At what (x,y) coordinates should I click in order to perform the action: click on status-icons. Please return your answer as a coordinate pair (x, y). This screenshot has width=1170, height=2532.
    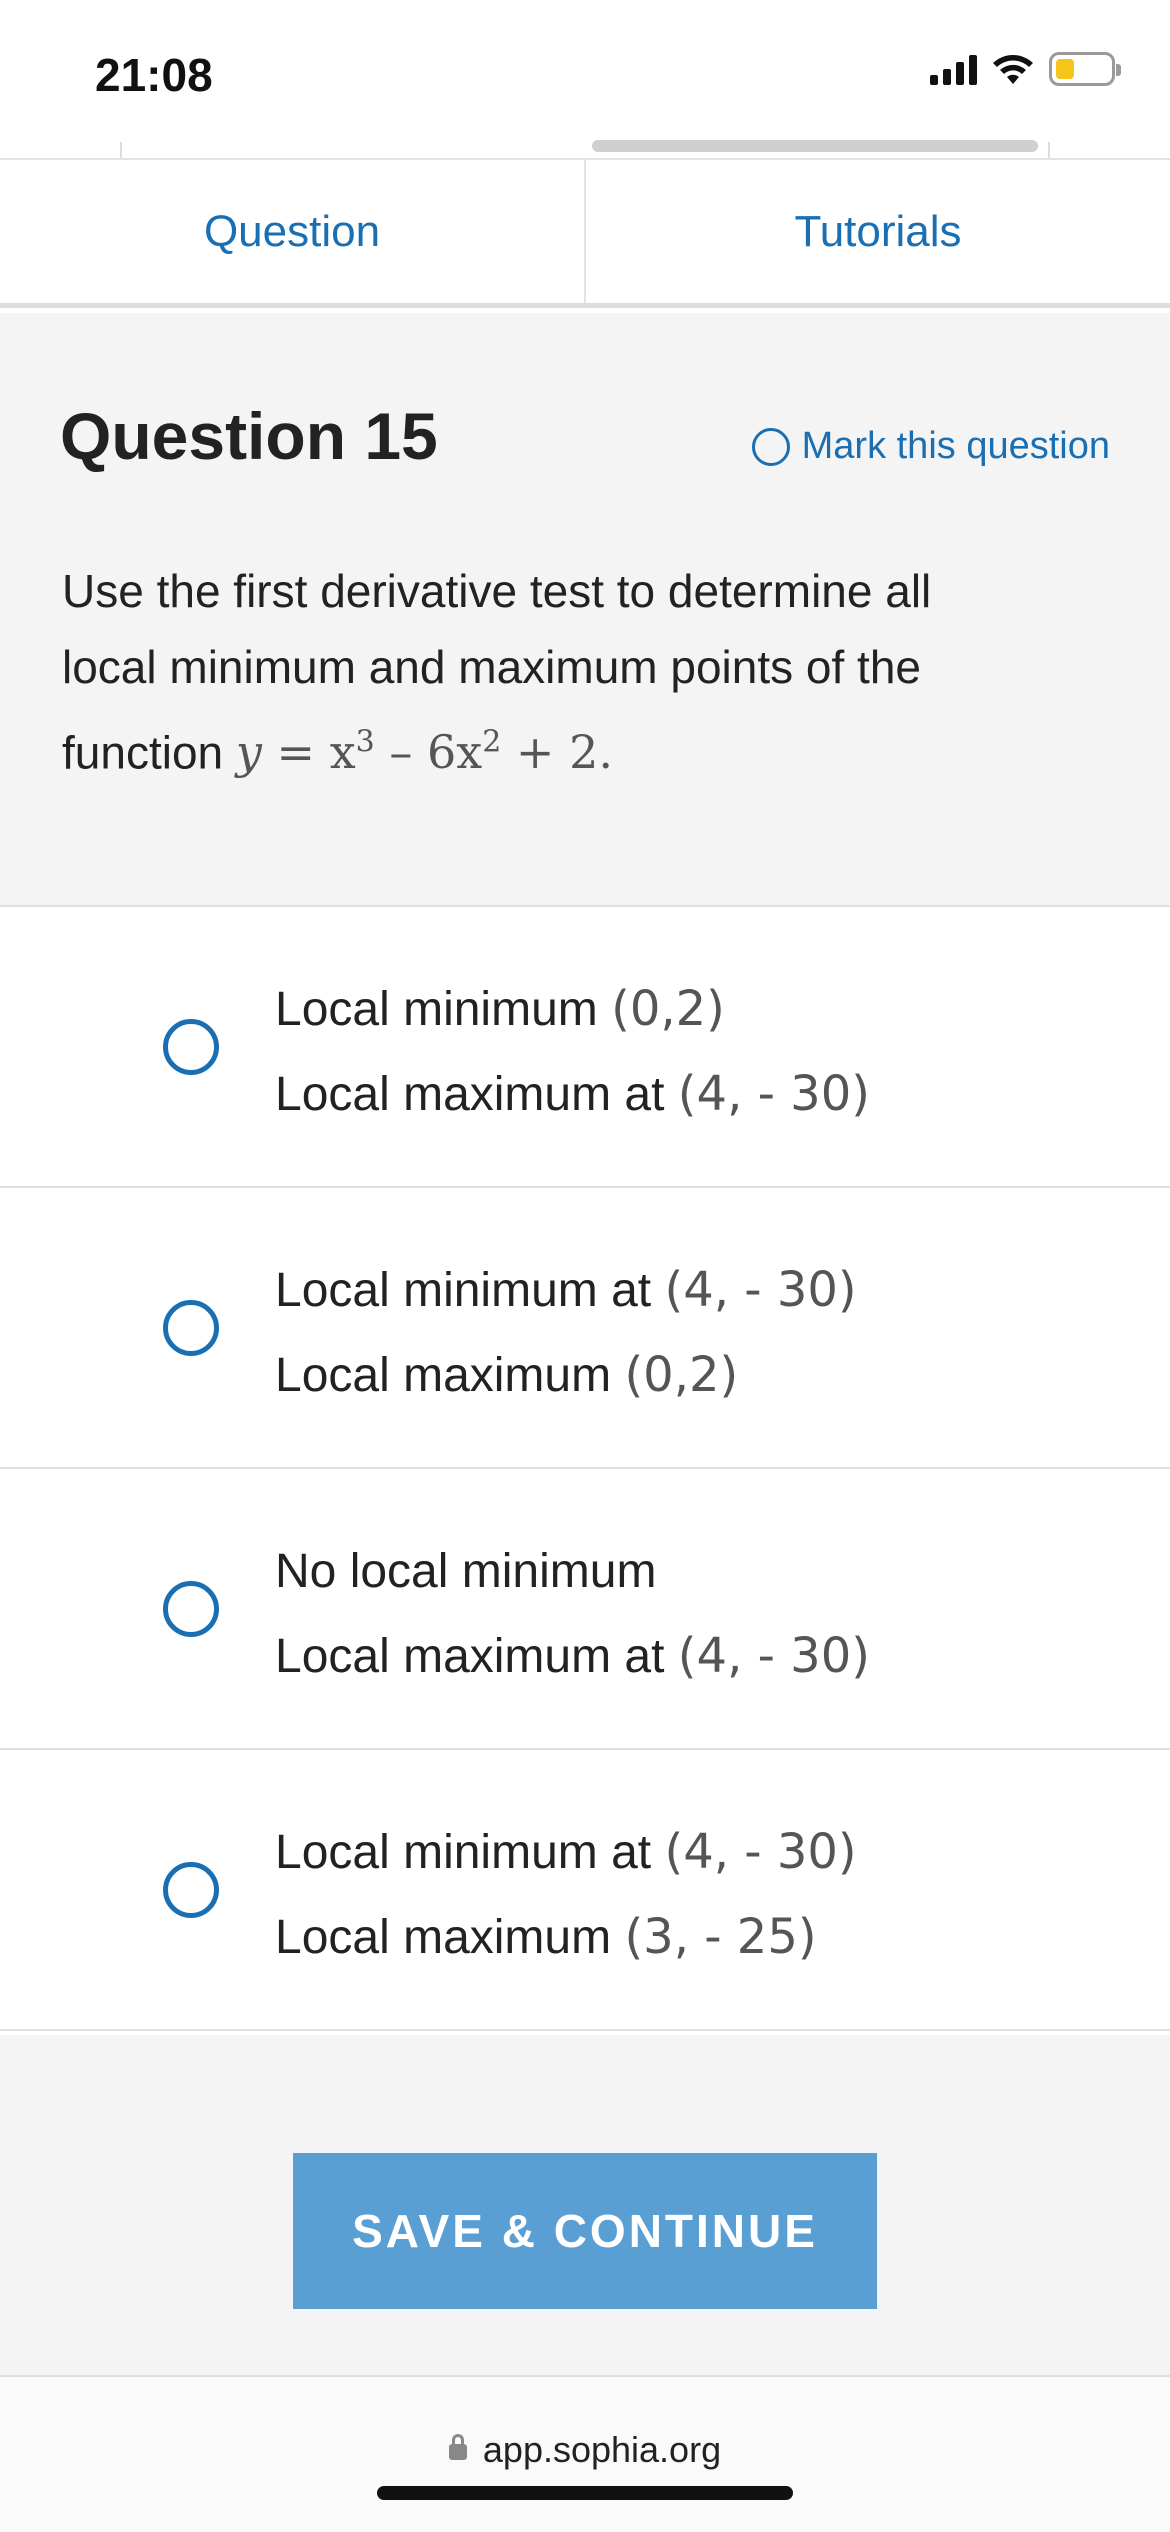
    Looking at the image, I should click on (1025, 69).